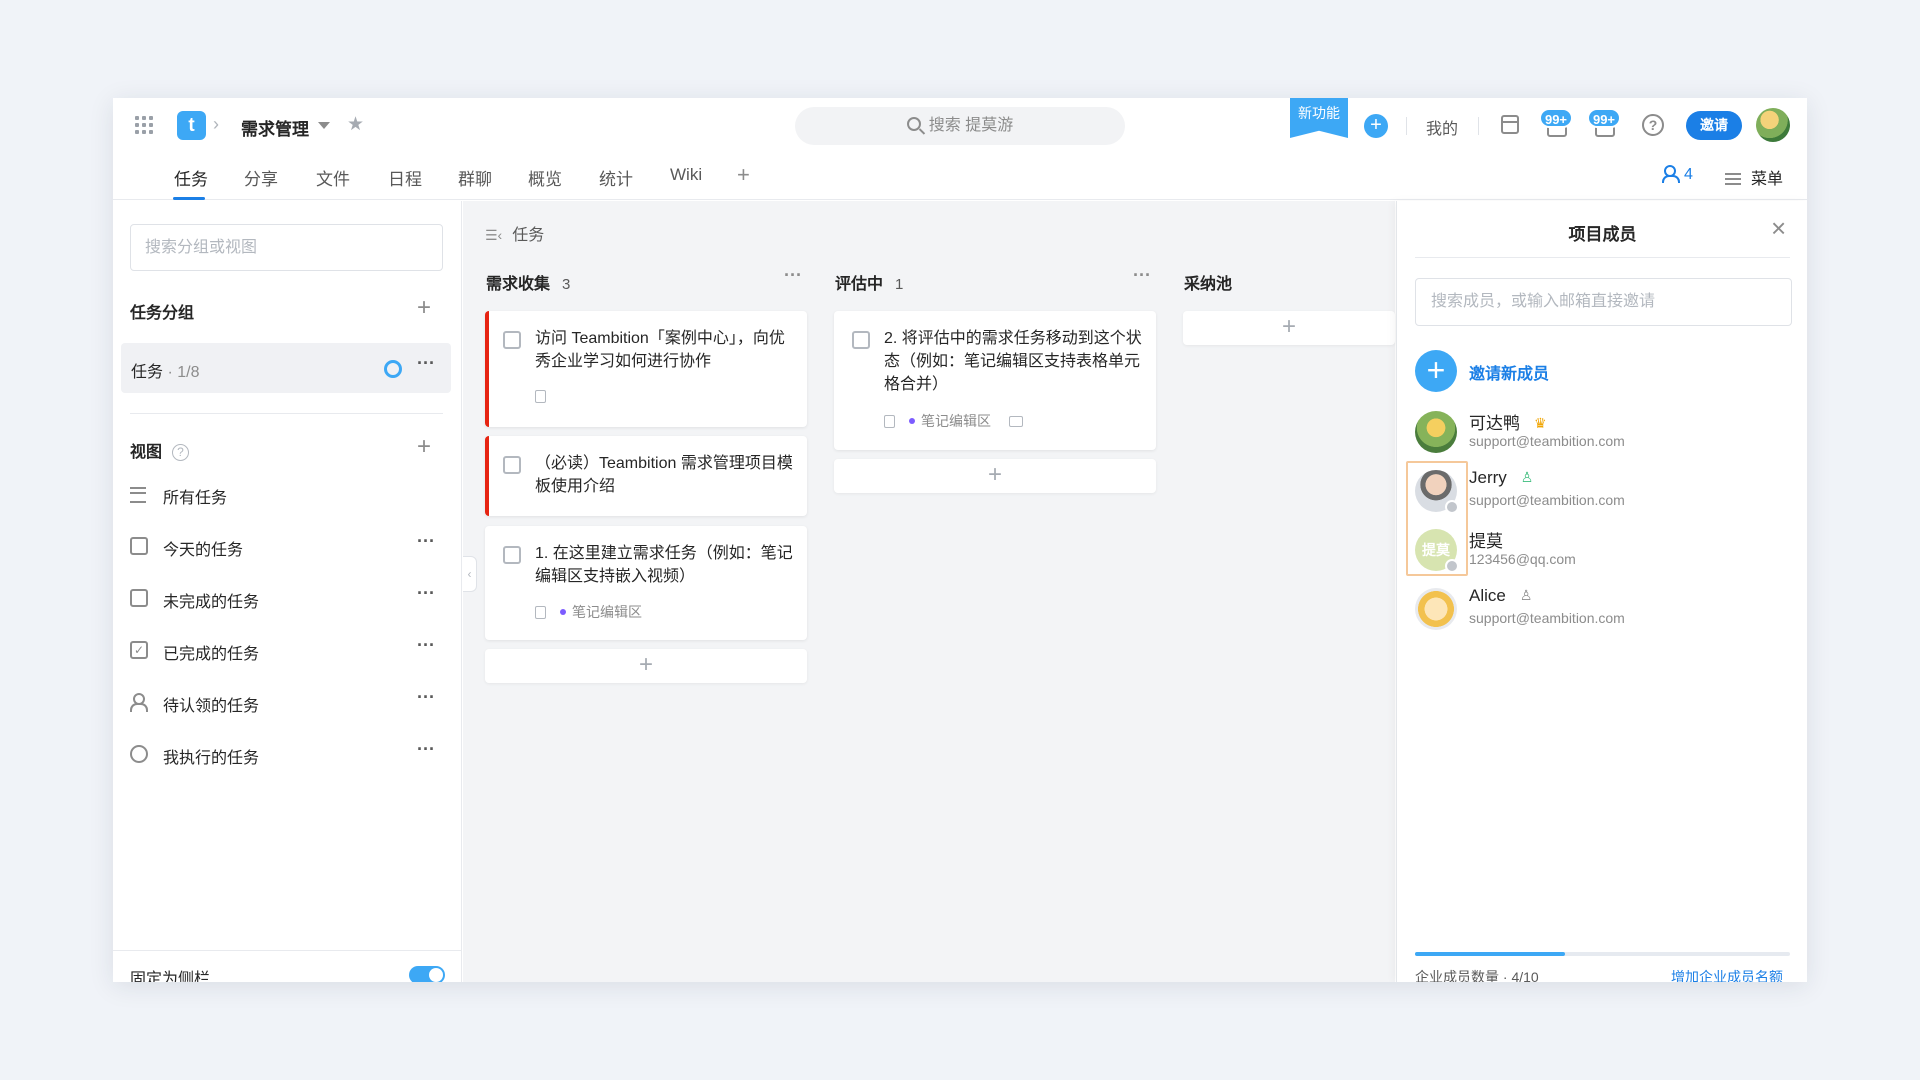  I want to click on member-item: Alice ♙ support@teambition.com, so click(1600, 611).